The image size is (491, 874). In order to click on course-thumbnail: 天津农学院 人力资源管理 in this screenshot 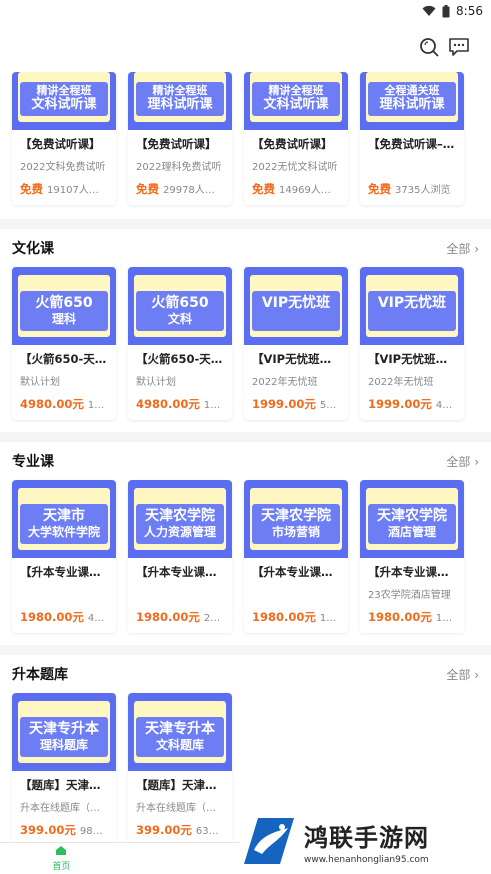, I will do `click(180, 519)`.